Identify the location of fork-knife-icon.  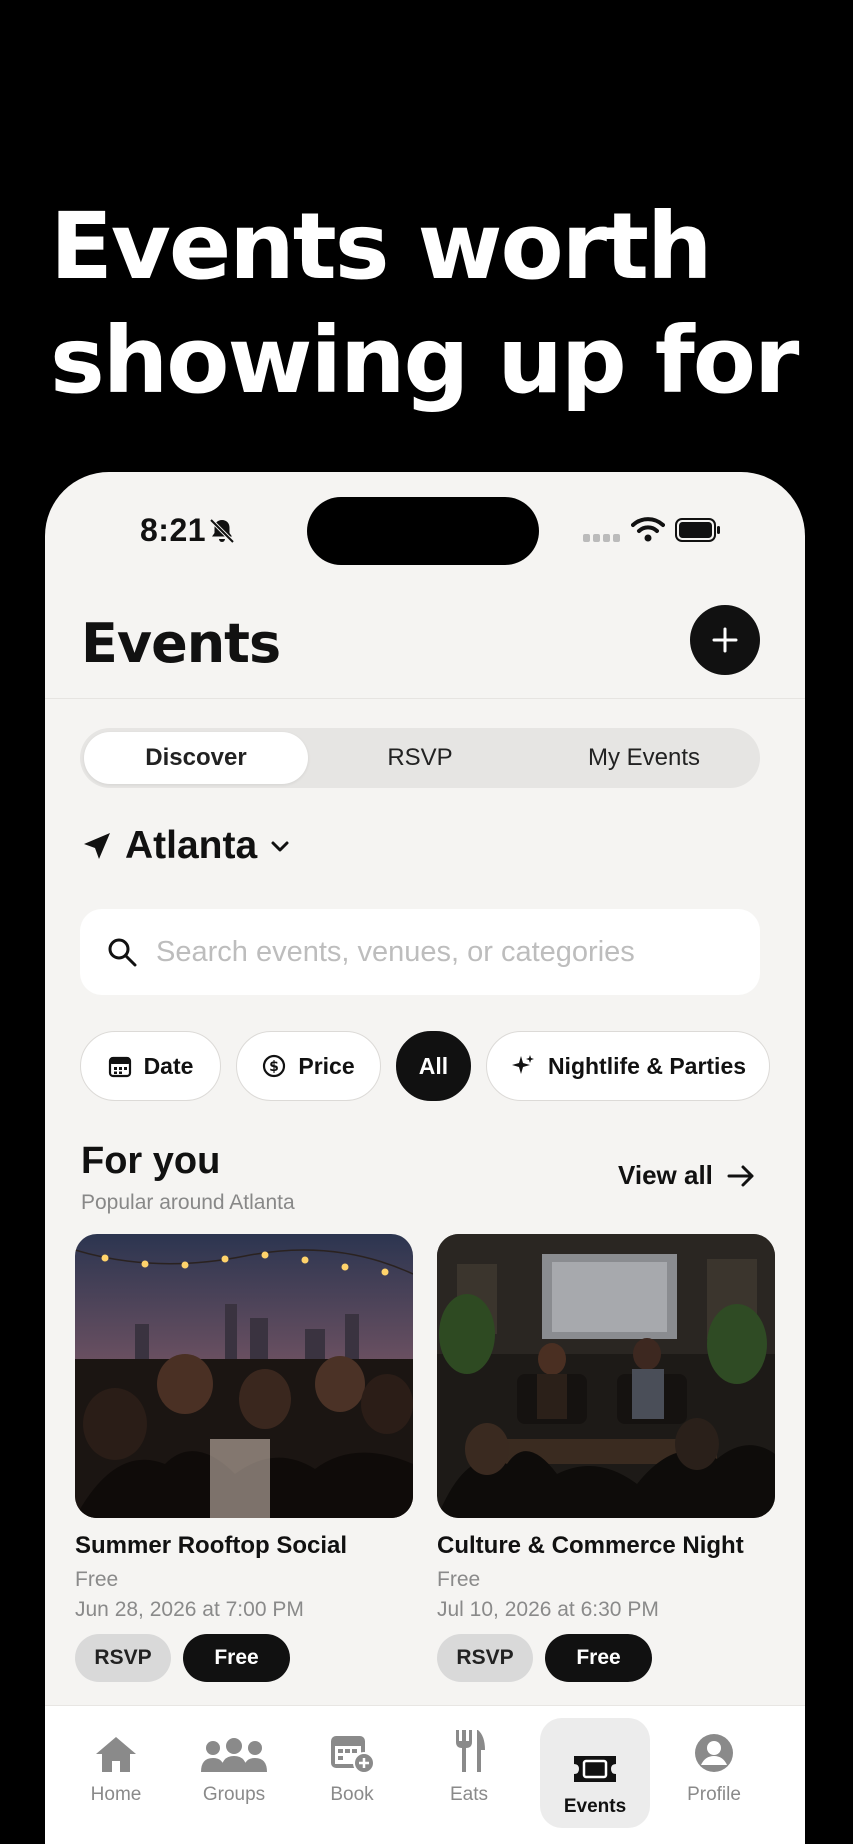
(470, 1751).